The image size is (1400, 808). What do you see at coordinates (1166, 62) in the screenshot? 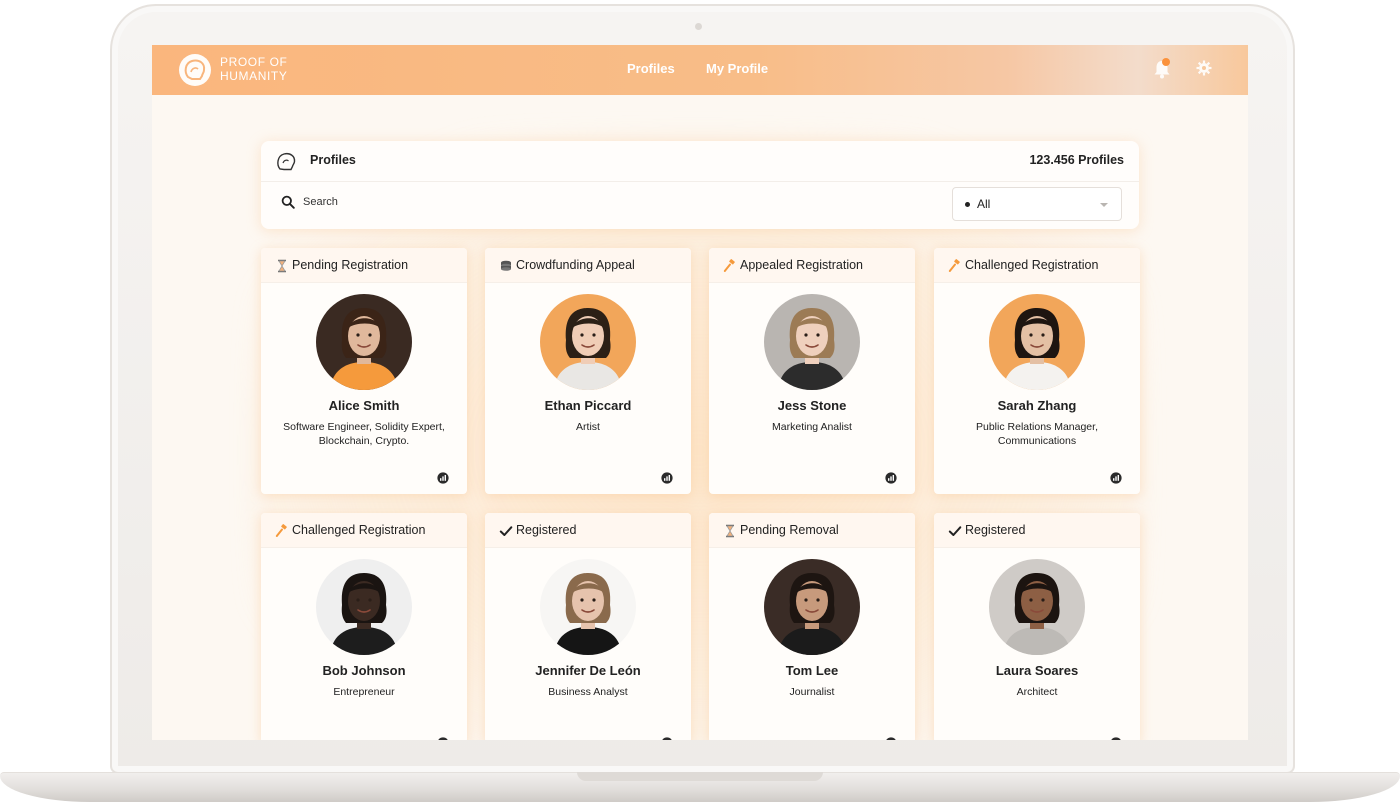
I see `notification-dot` at bounding box center [1166, 62].